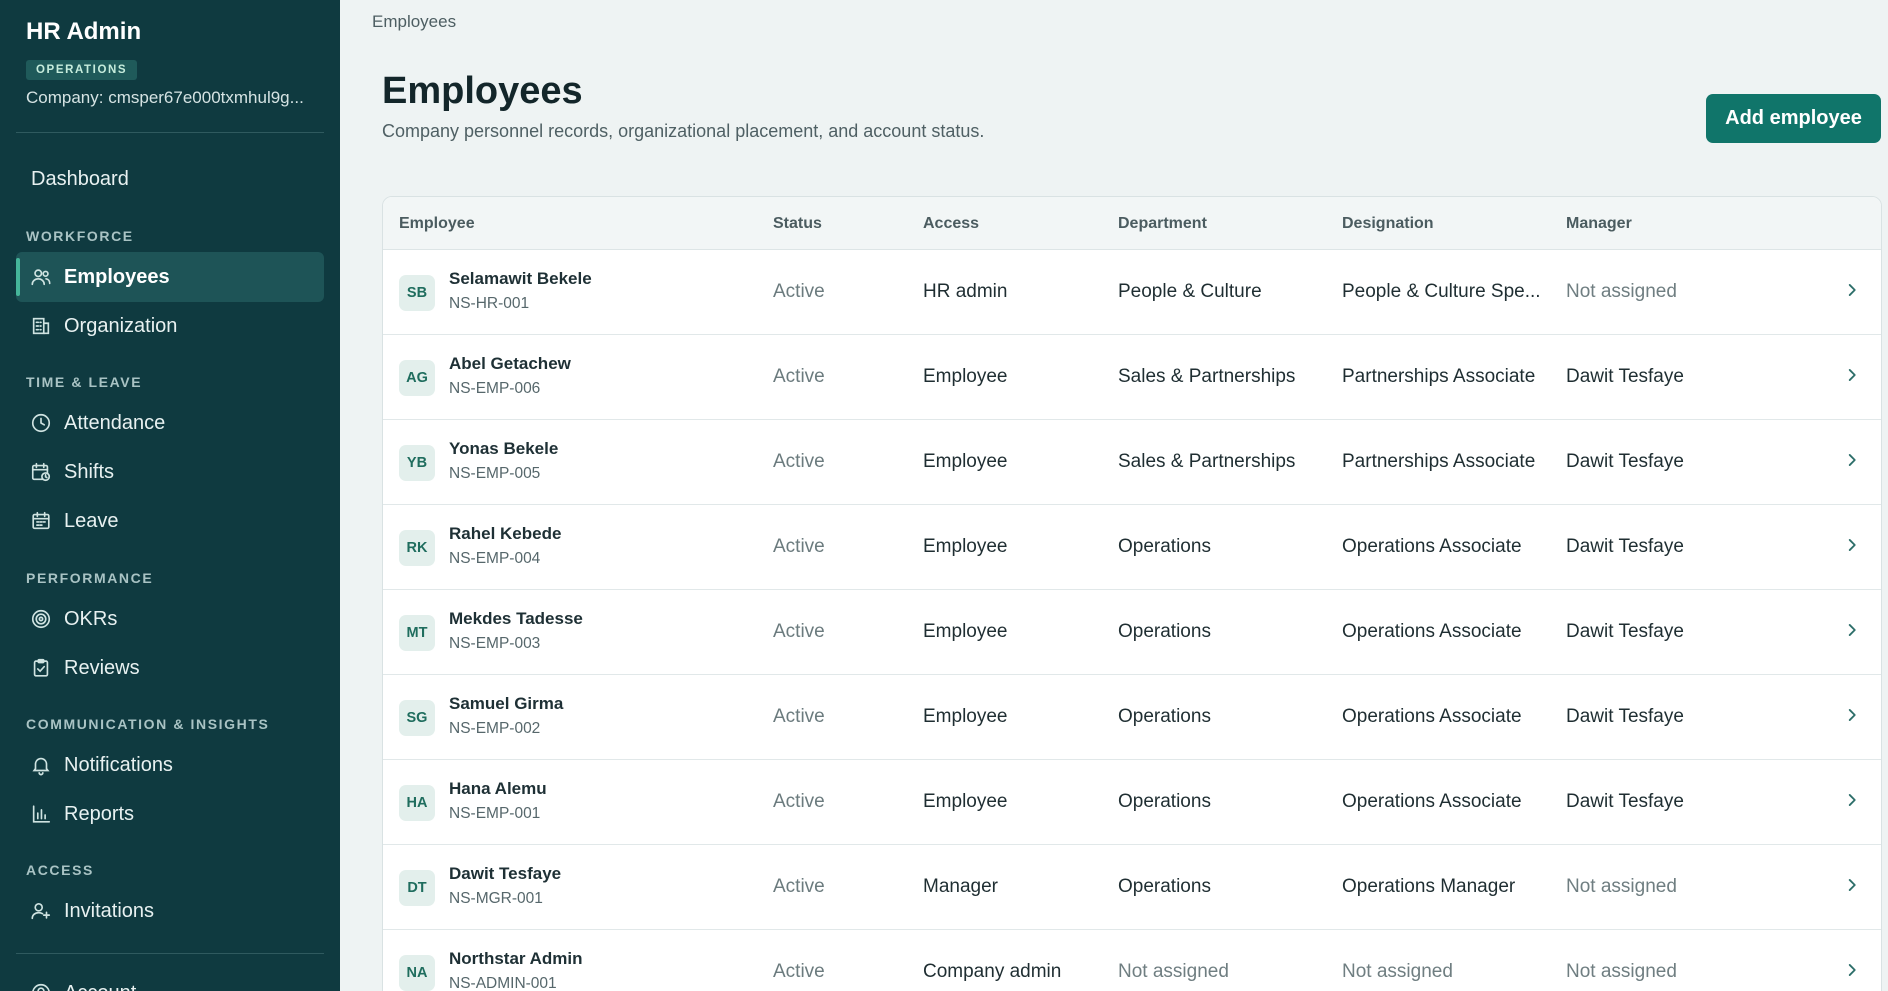 Image resolution: width=1888 pixels, height=991 pixels. Describe the element at coordinates (505, 874) in the screenshot. I see `employee-name: Dawit Tesfaye` at that location.